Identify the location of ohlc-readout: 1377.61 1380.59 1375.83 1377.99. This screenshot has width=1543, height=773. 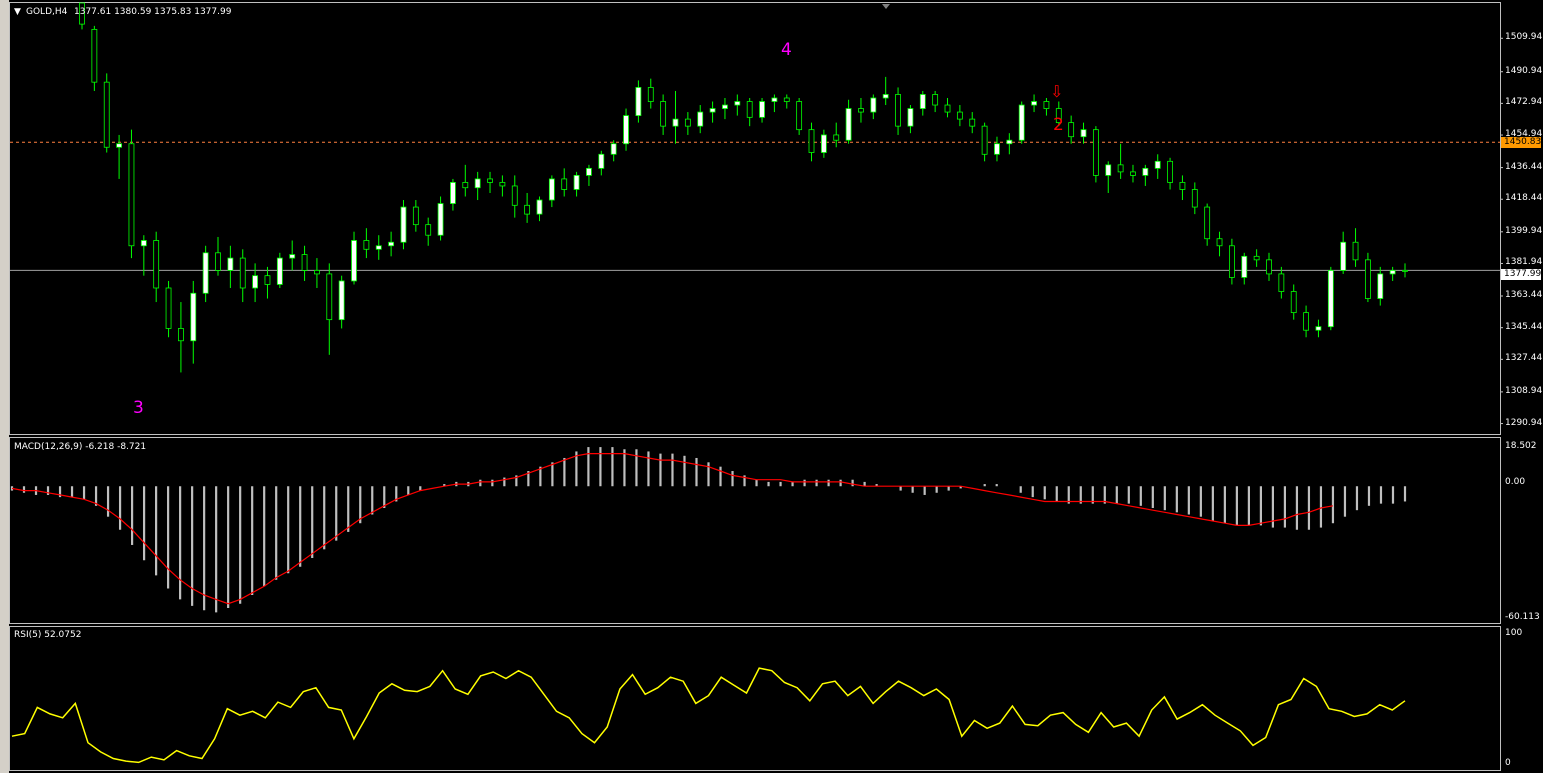
(153, 12).